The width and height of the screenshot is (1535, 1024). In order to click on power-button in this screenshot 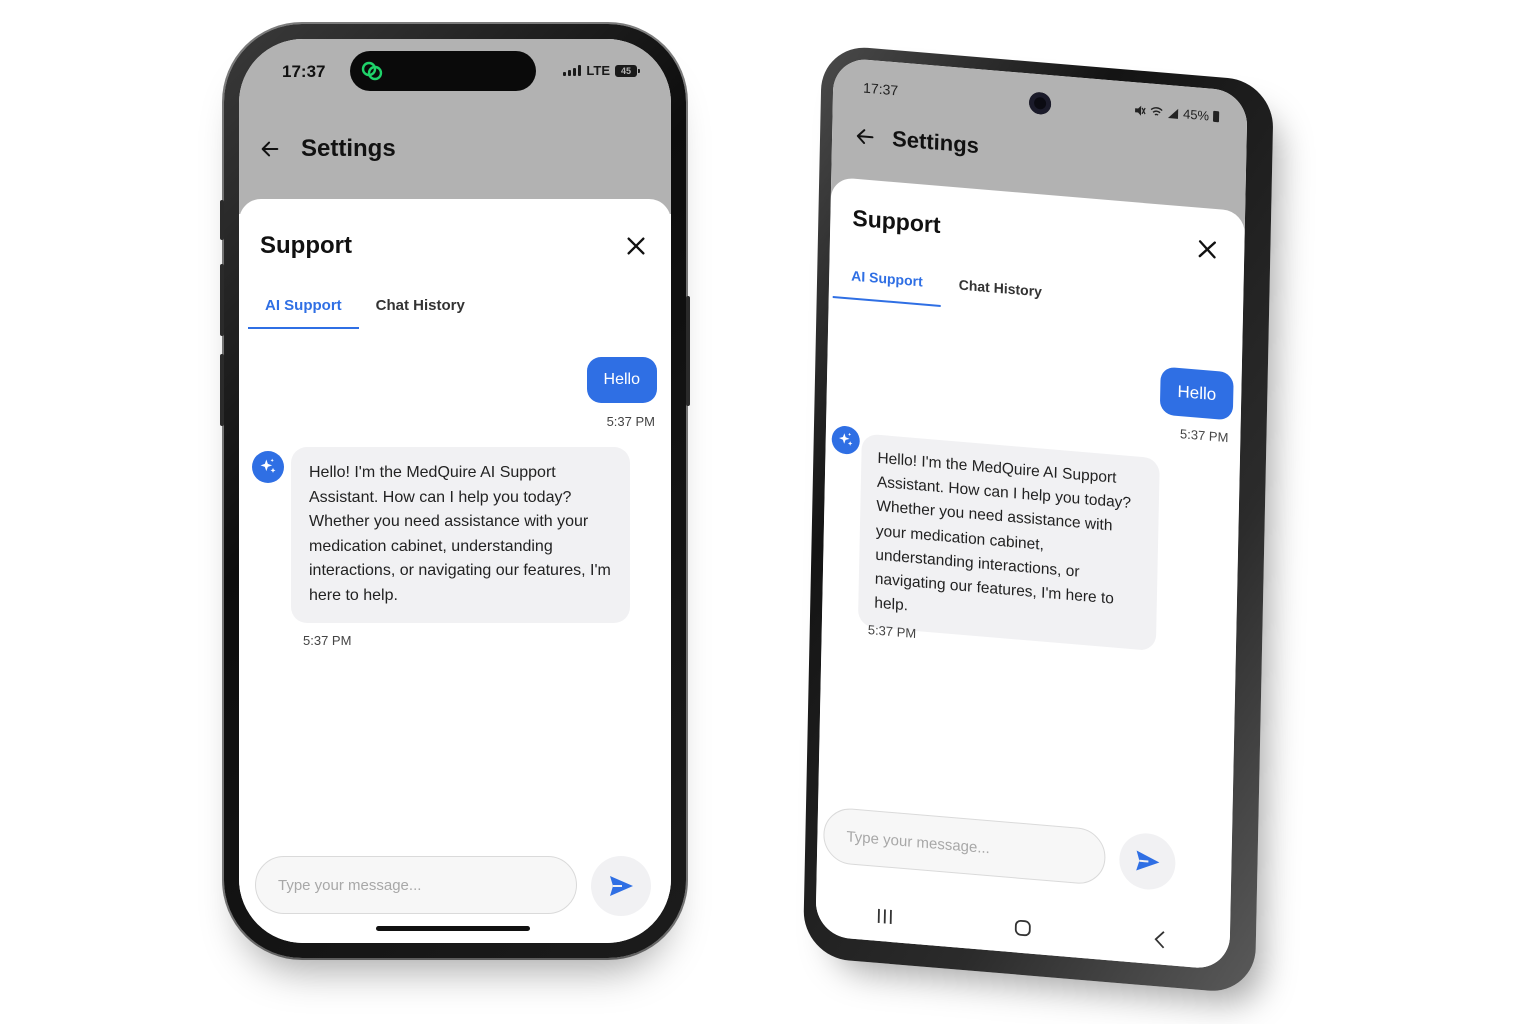, I will do `click(688, 351)`.